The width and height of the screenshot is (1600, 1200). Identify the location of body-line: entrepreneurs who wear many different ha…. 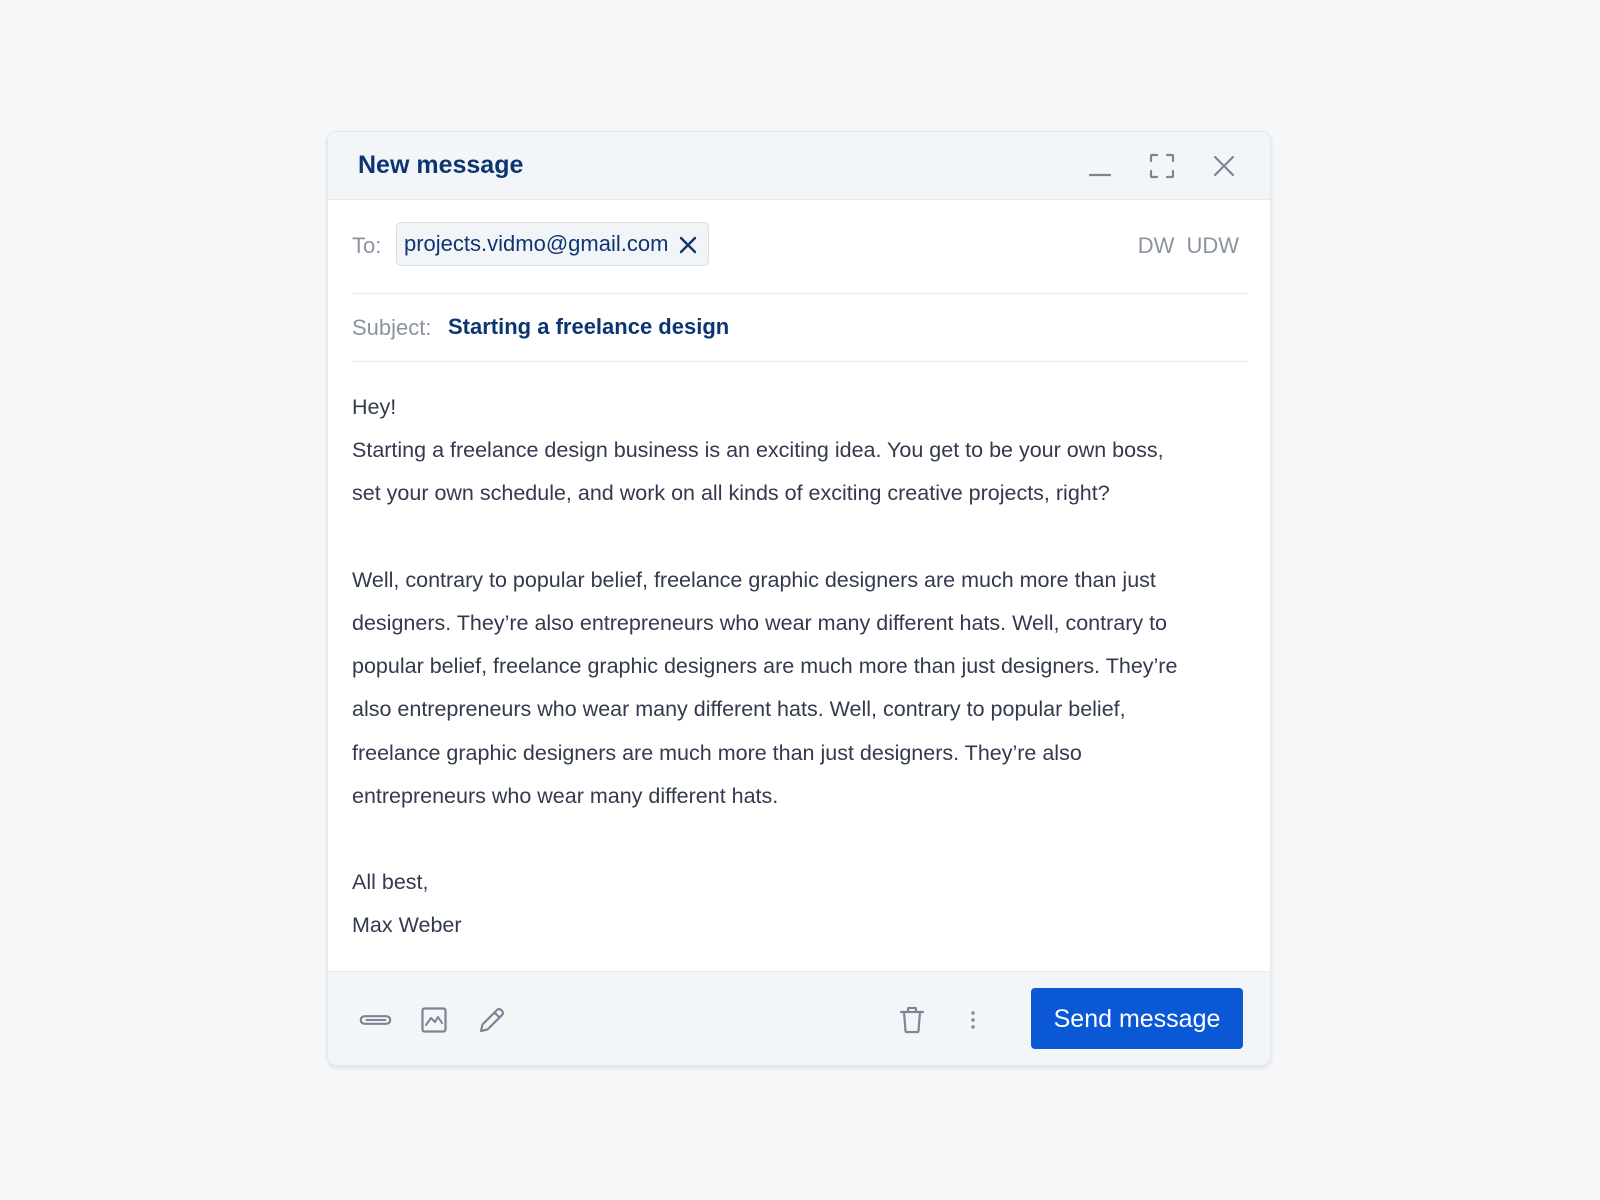
(565, 795).